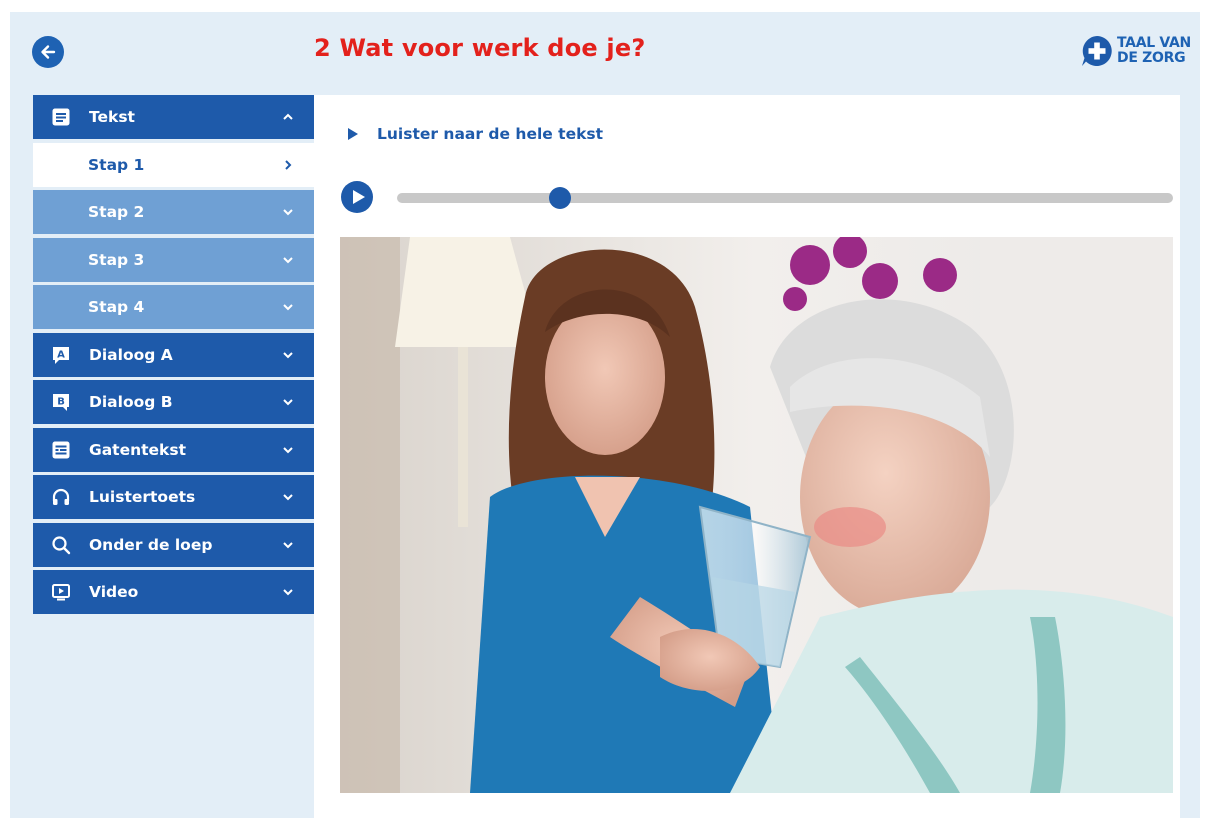 Image resolution: width=1208 pixels, height=818 pixels. I want to click on svg-text: B, so click(61, 402).